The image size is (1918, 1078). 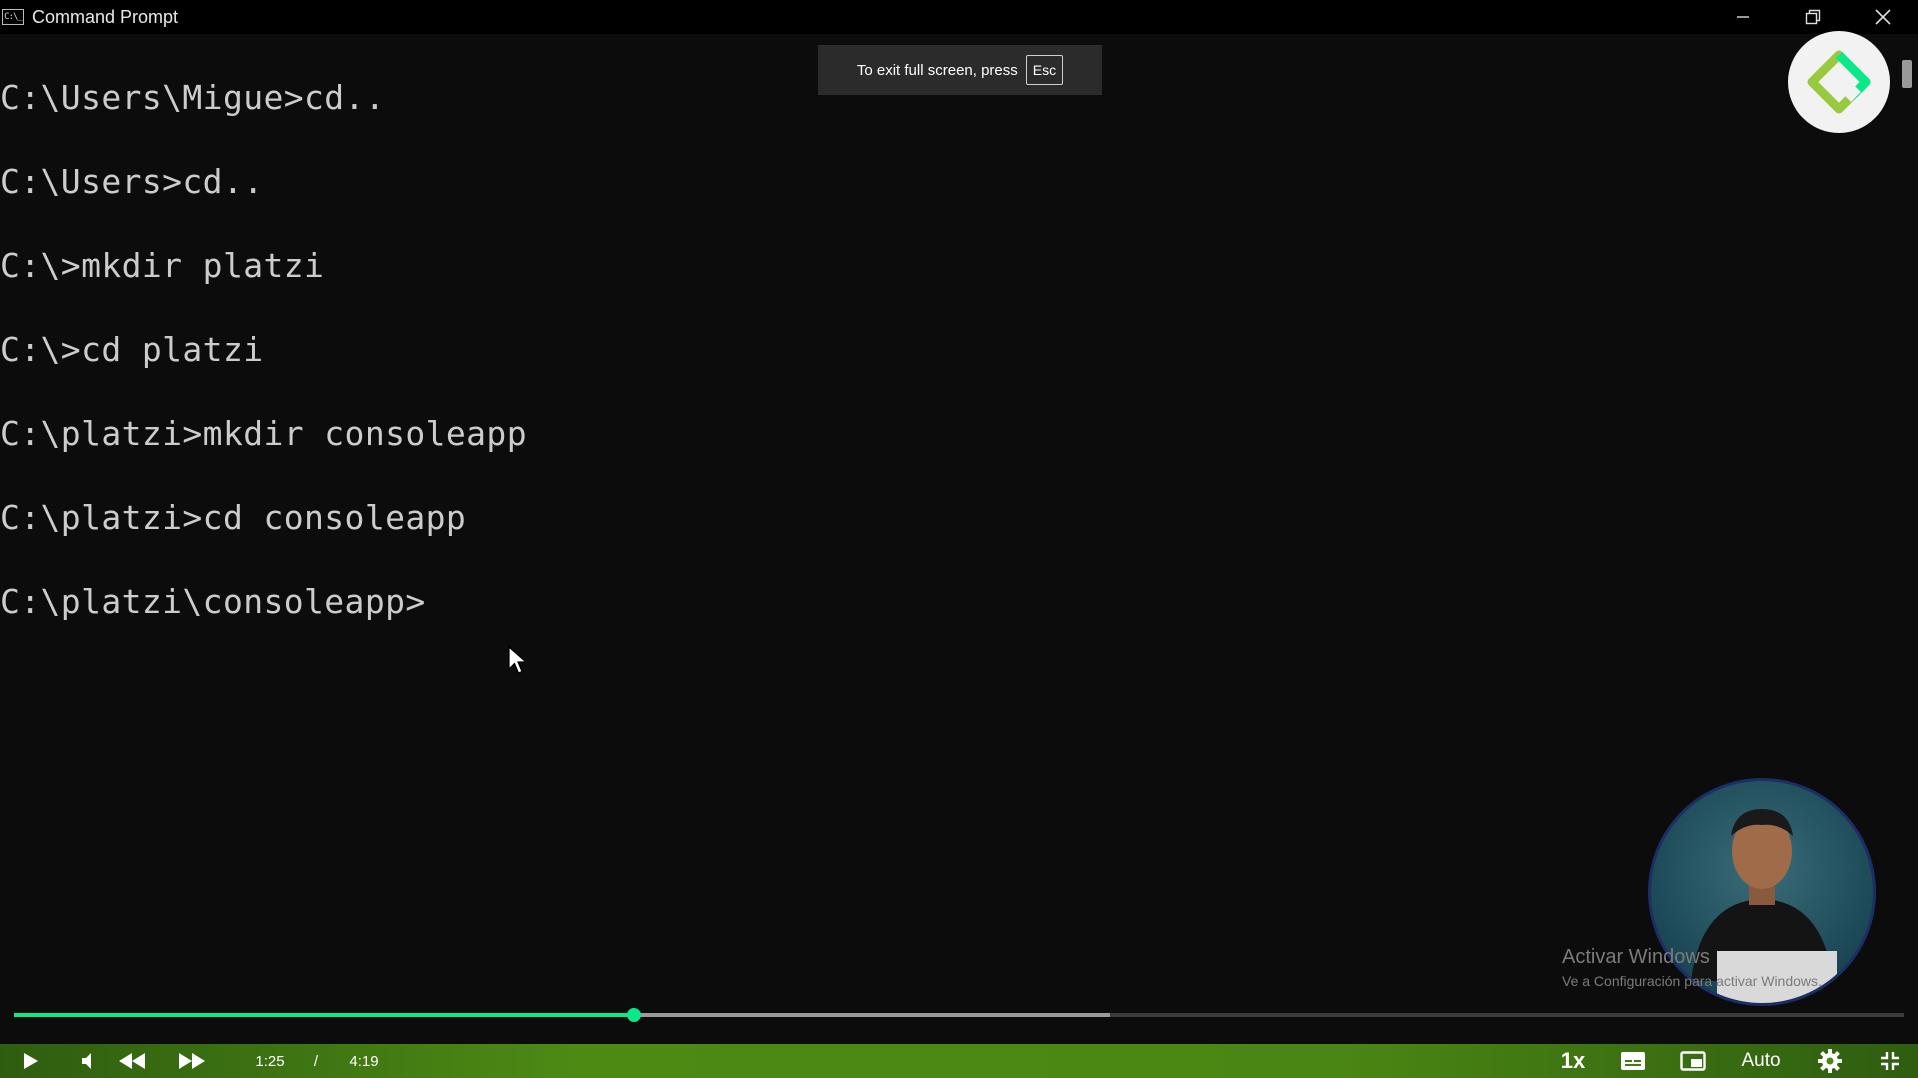 I want to click on minimize-icon, so click(x=1743, y=17).